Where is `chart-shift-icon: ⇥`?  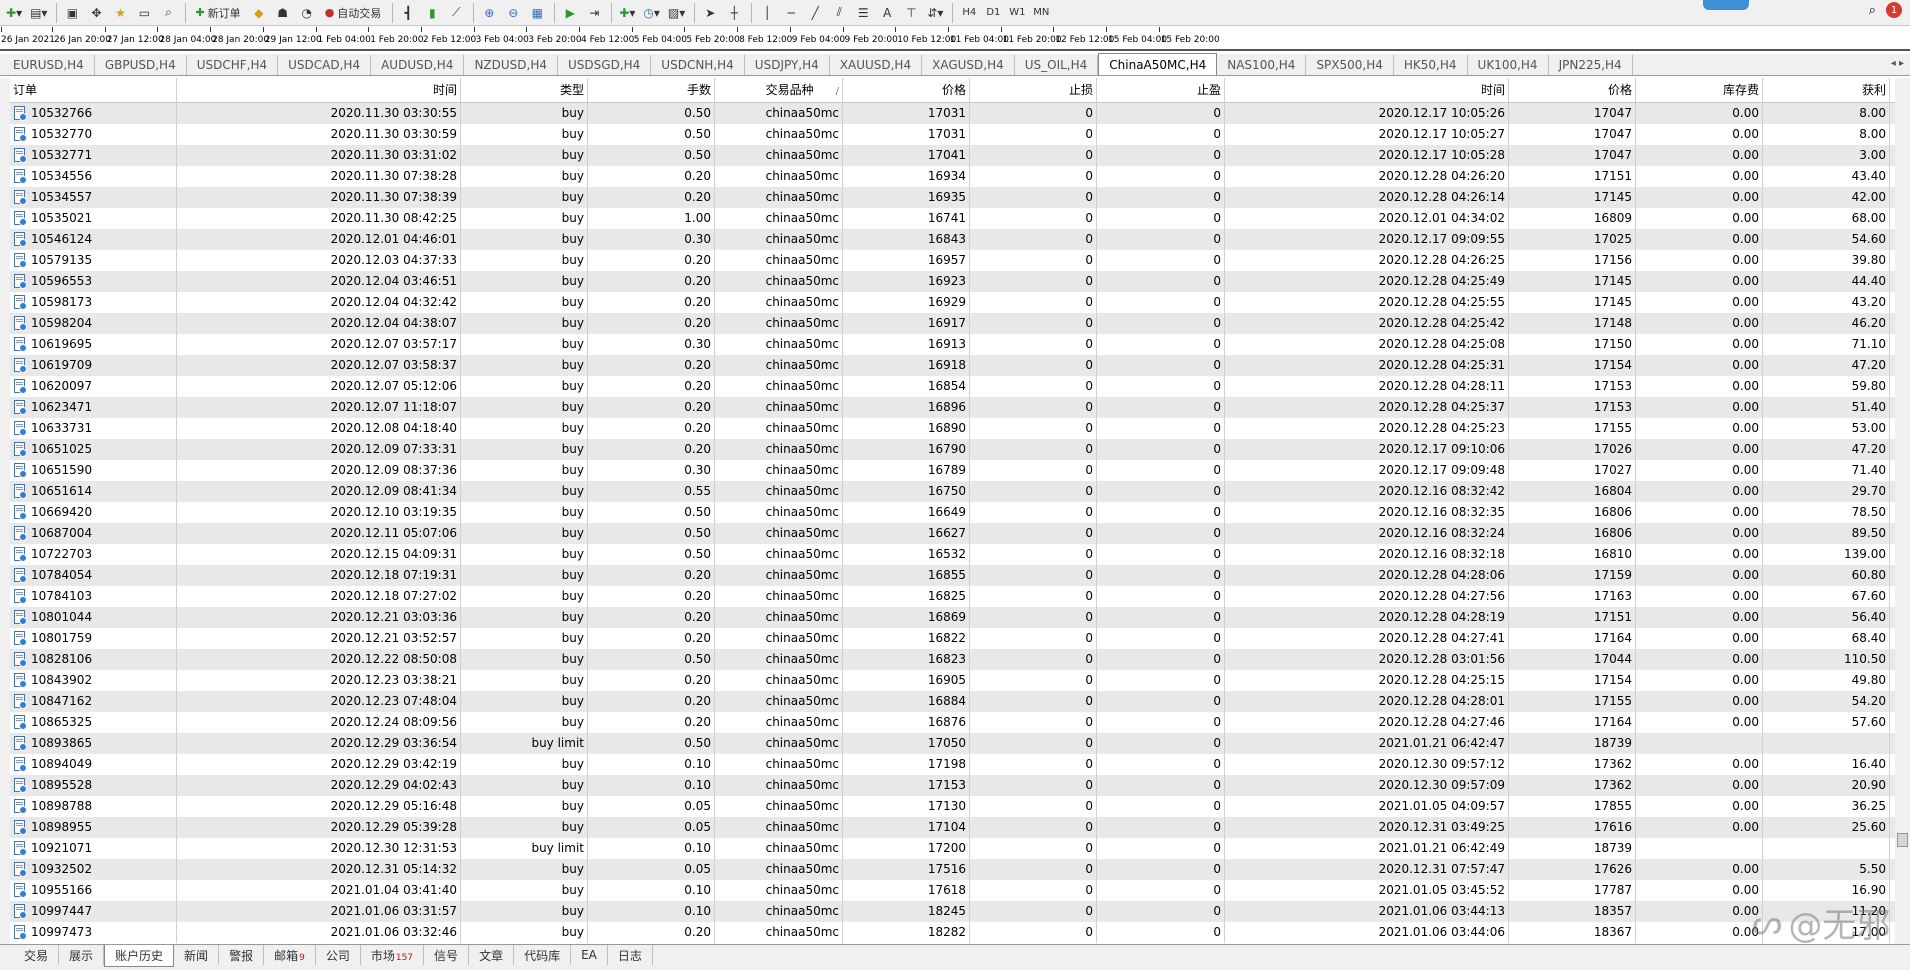 chart-shift-icon: ⇥ is located at coordinates (594, 13).